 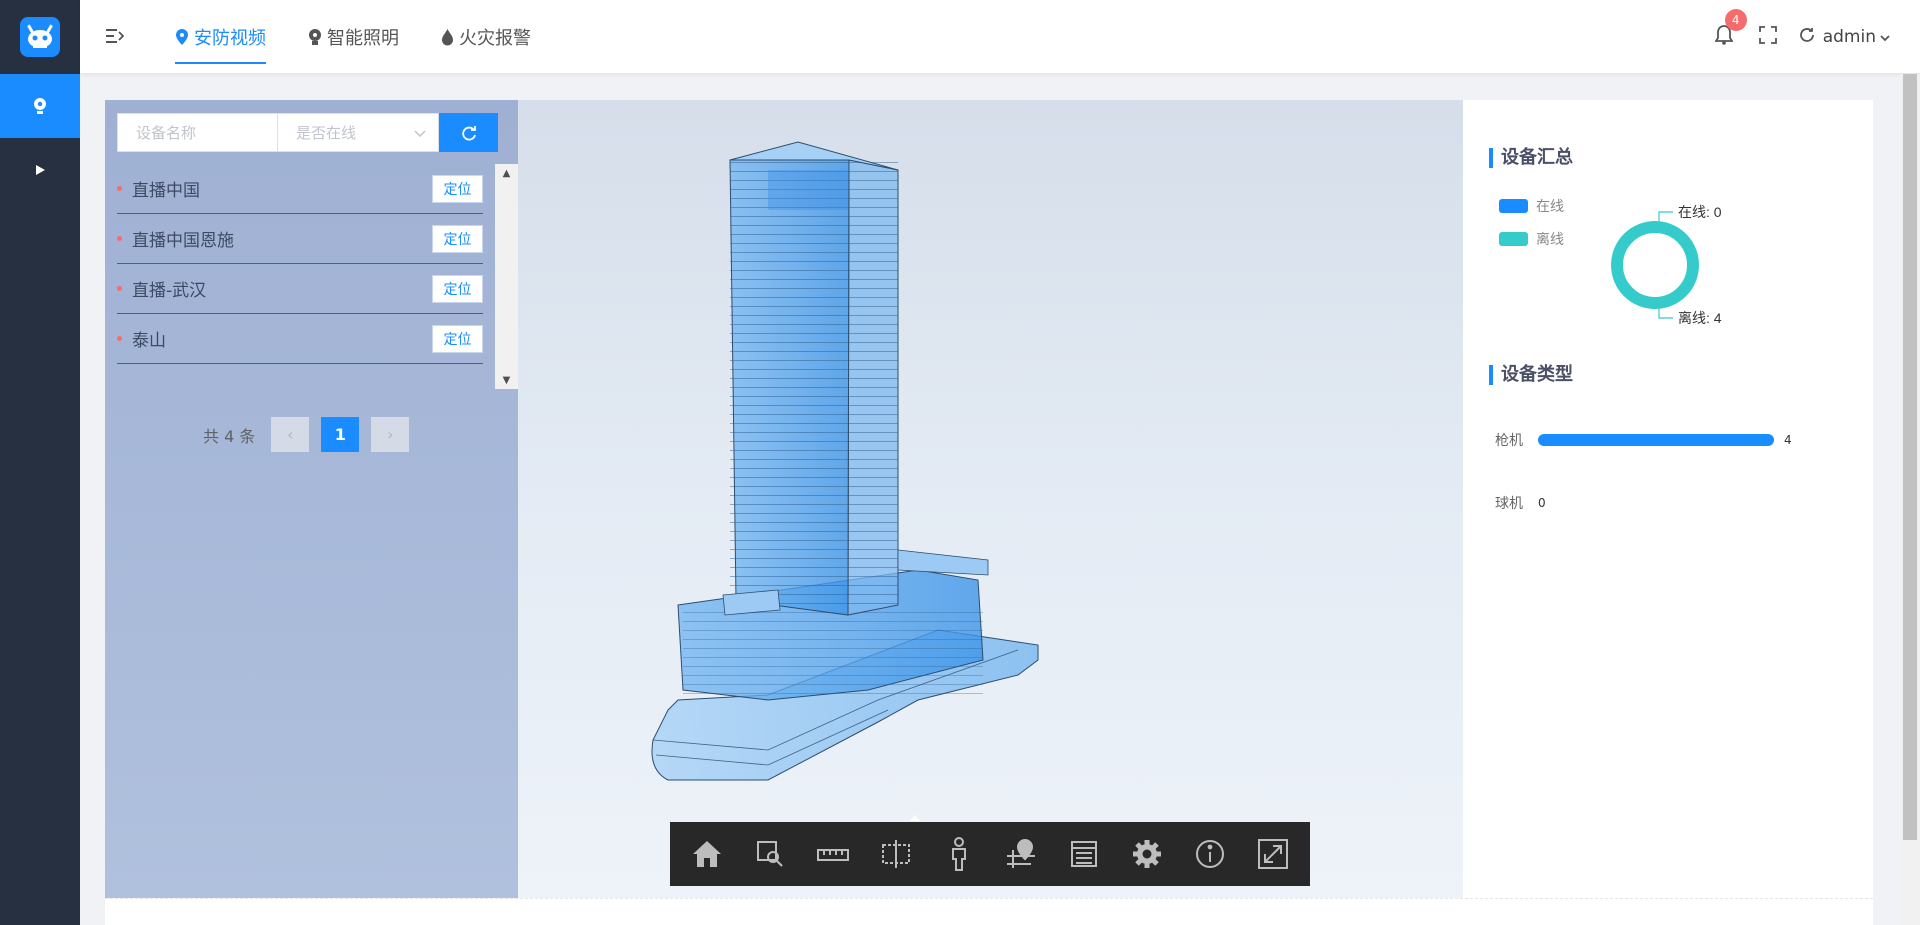 What do you see at coordinates (1531, 206) in the screenshot?
I see `legend-item-online: 在线` at bounding box center [1531, 206].